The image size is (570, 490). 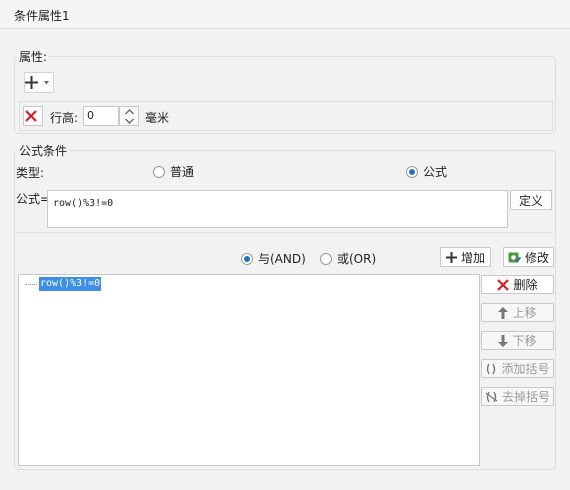 What do you see at coordinates (31, 284) in the screenshot?
I see `tree-line` at bounding box center [31, 284].